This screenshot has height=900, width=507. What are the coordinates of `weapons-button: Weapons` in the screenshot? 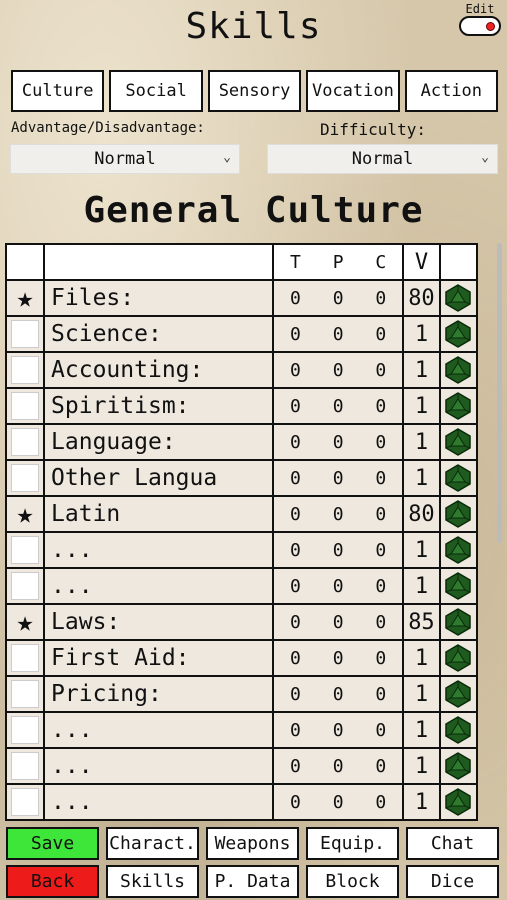 It's located at (252, 843).